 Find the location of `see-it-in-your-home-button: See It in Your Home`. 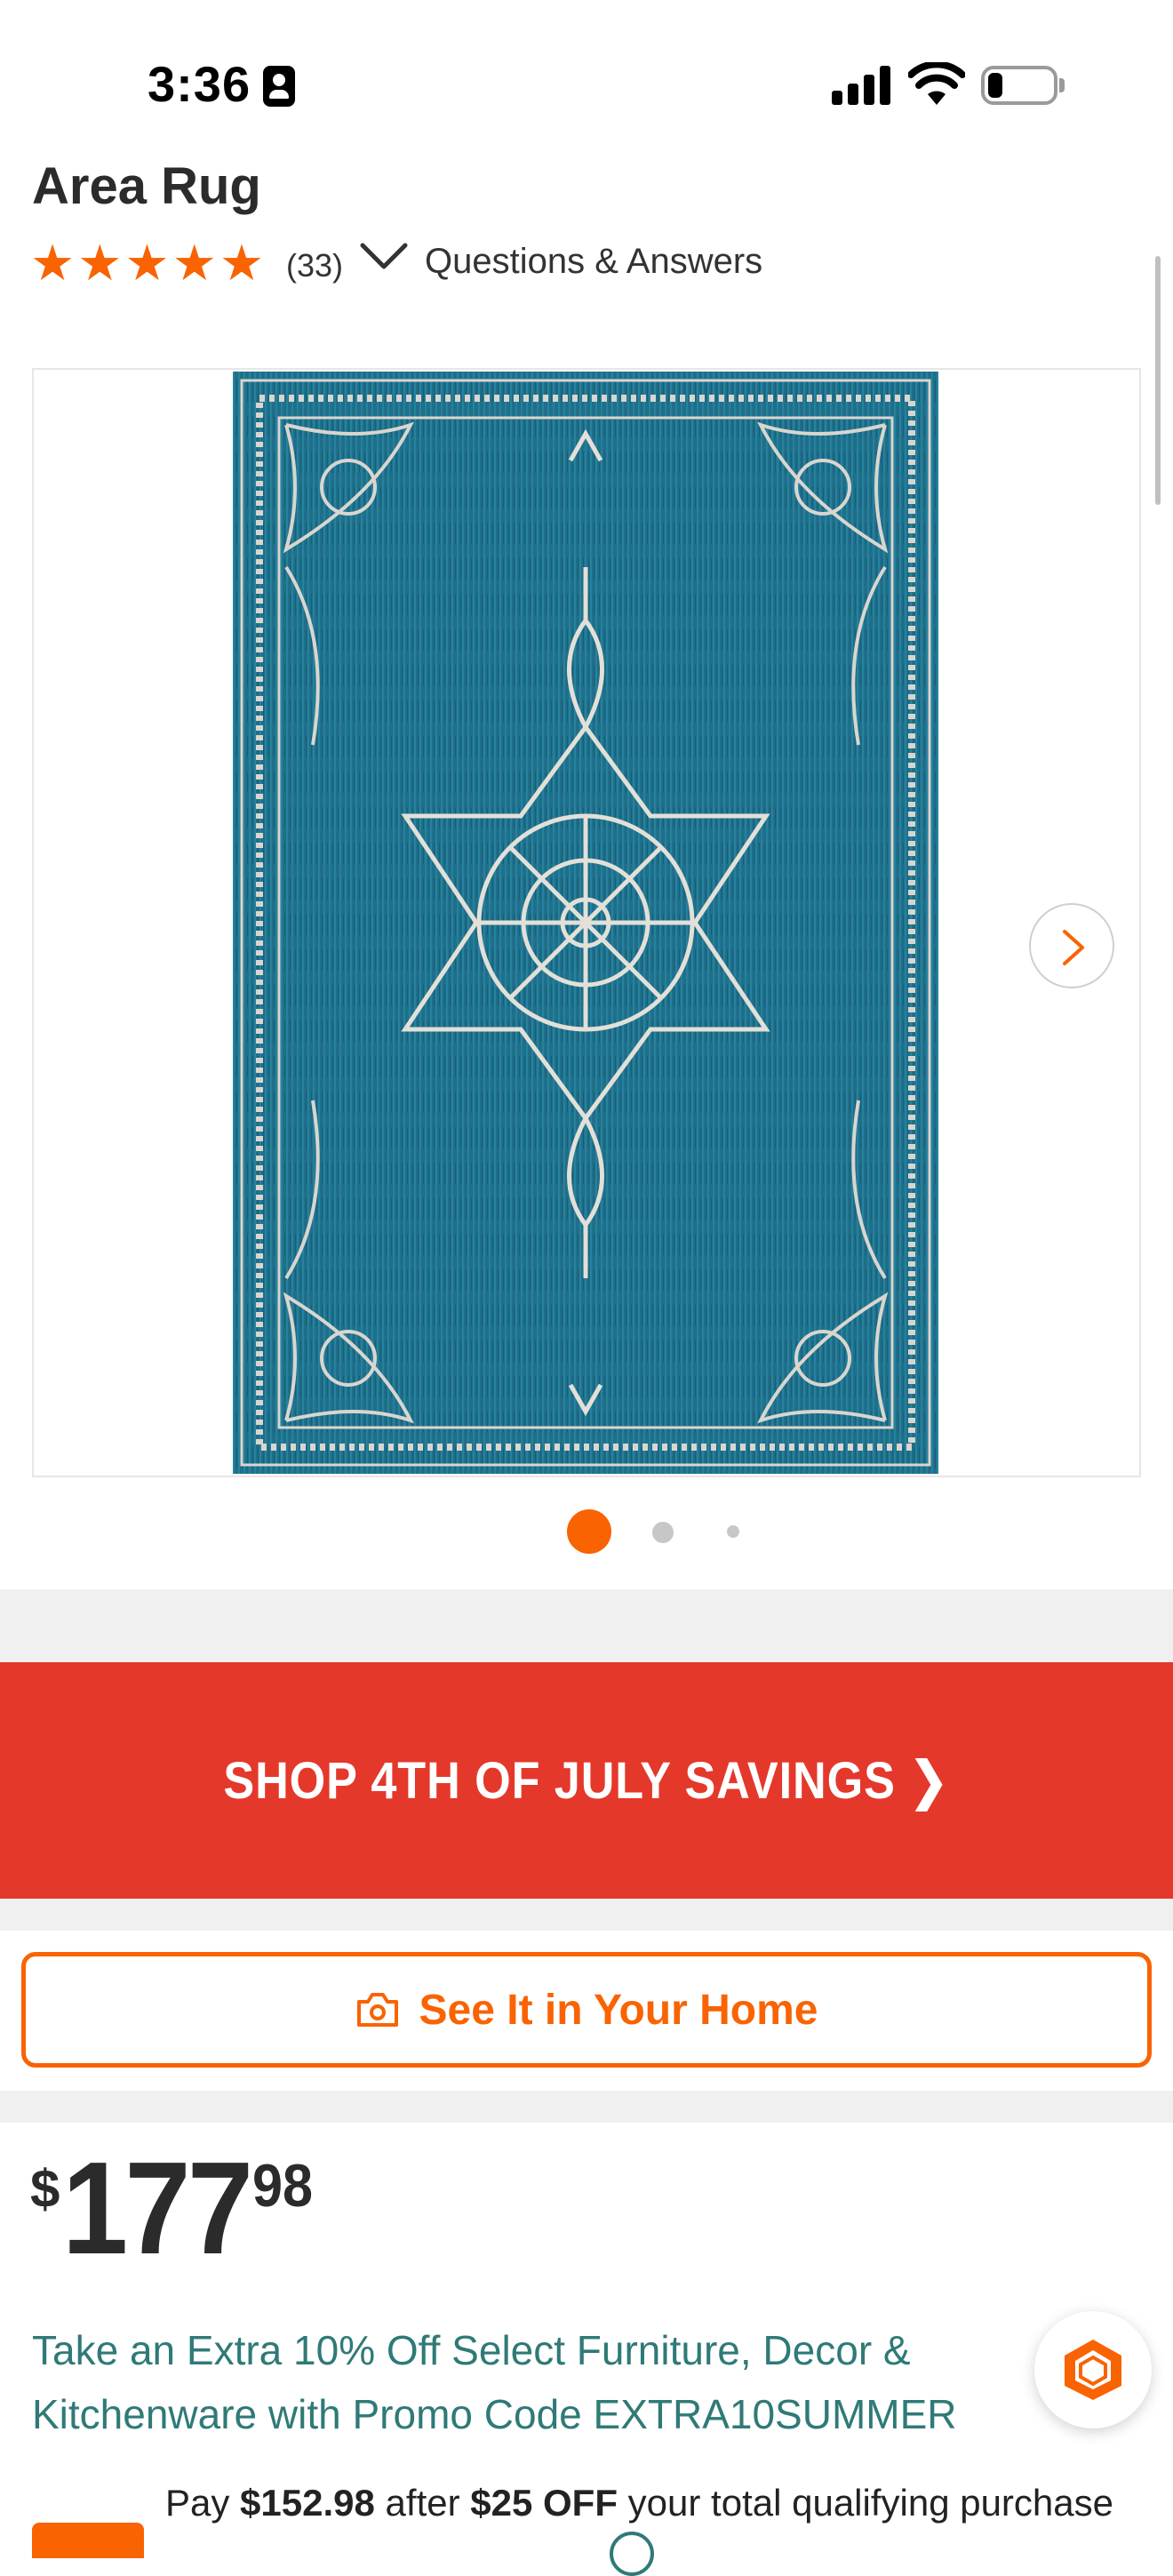

see-it-in-your-home-button: See It in Your Home is located at coordinates (586, 2010).